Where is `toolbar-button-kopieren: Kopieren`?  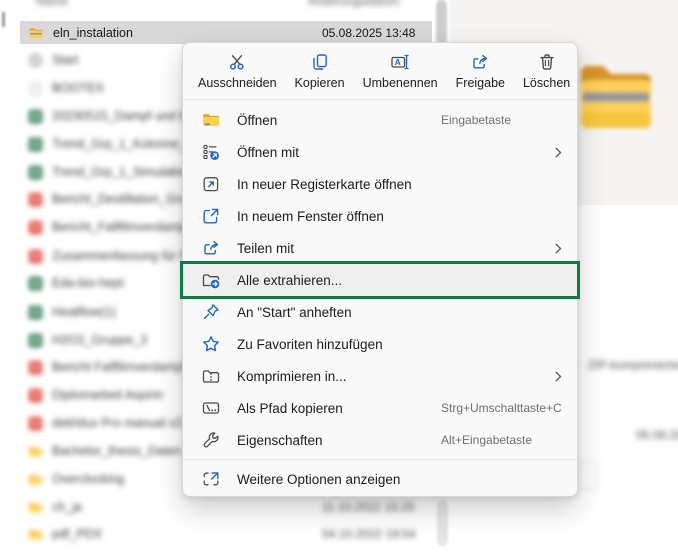
toolbar-button-kopieren: Kopieren is located at coordinates (320, 71).